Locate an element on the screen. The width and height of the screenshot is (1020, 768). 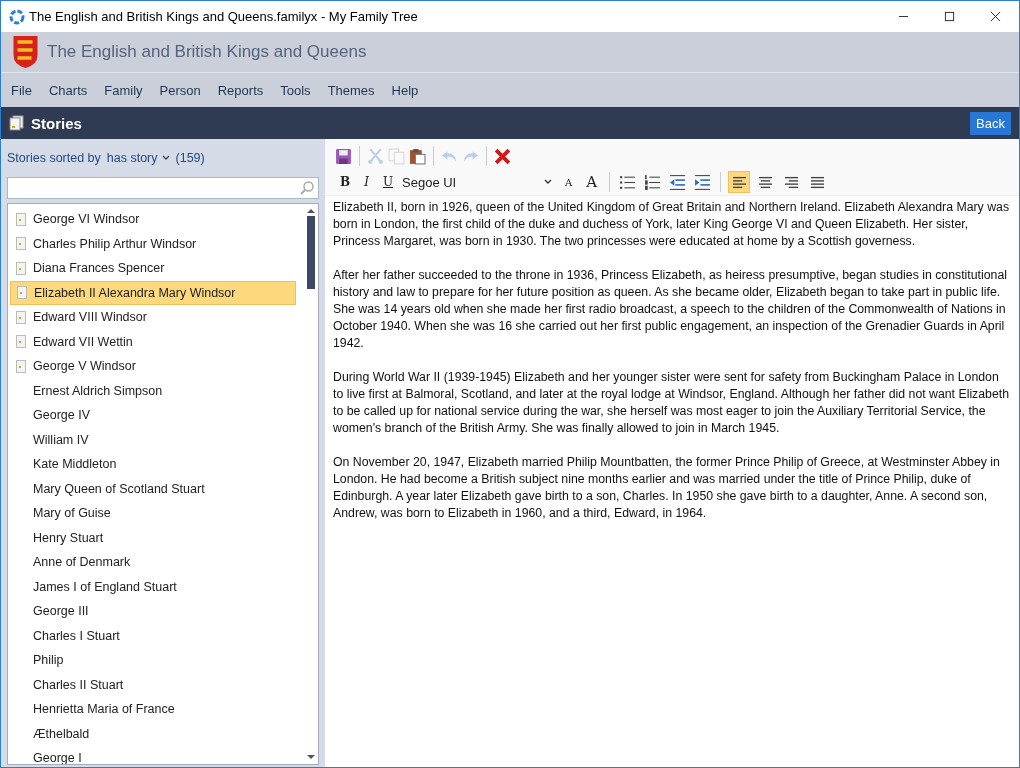
list-item: George I is located at coordinates (153, 755).